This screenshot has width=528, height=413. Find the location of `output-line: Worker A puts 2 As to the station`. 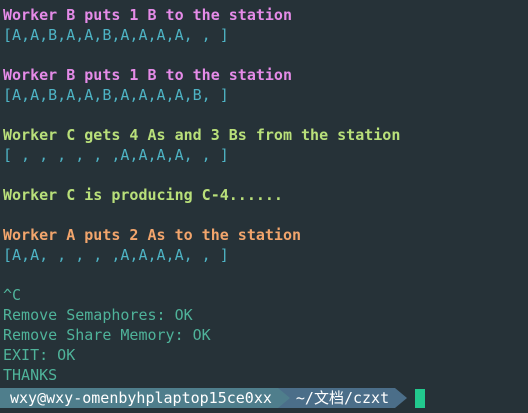

output-line: Worker A puts 2 As to the station is located at coordinates (152, 235).